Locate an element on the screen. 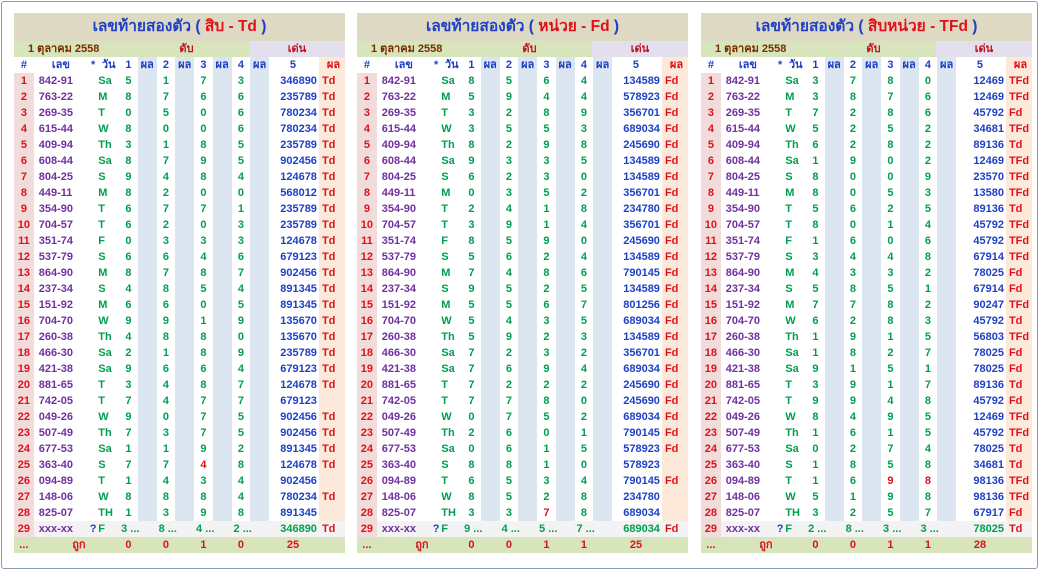  day-cell: M is located at coordinates (103, 305).